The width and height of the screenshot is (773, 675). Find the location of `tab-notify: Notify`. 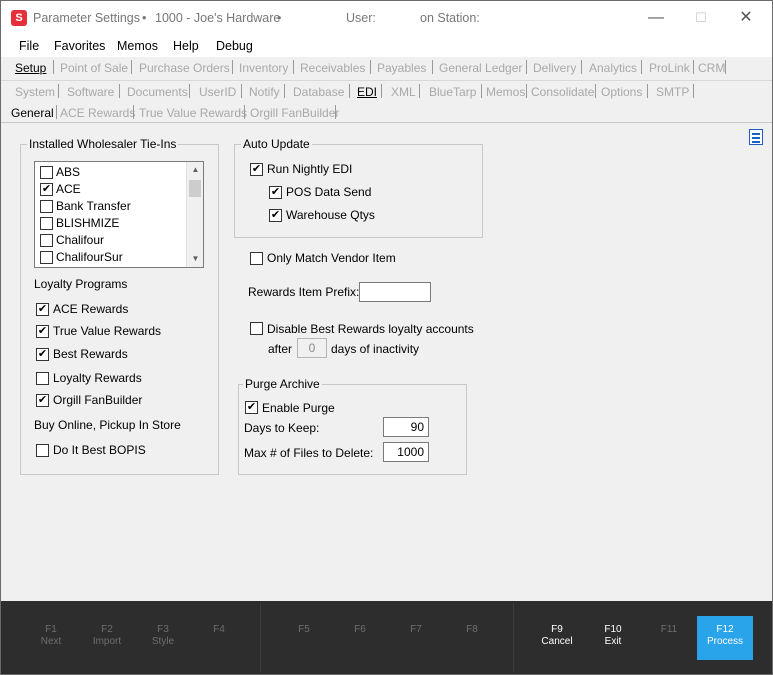

tab-notify: Notify is located at coordinates (264, 92).